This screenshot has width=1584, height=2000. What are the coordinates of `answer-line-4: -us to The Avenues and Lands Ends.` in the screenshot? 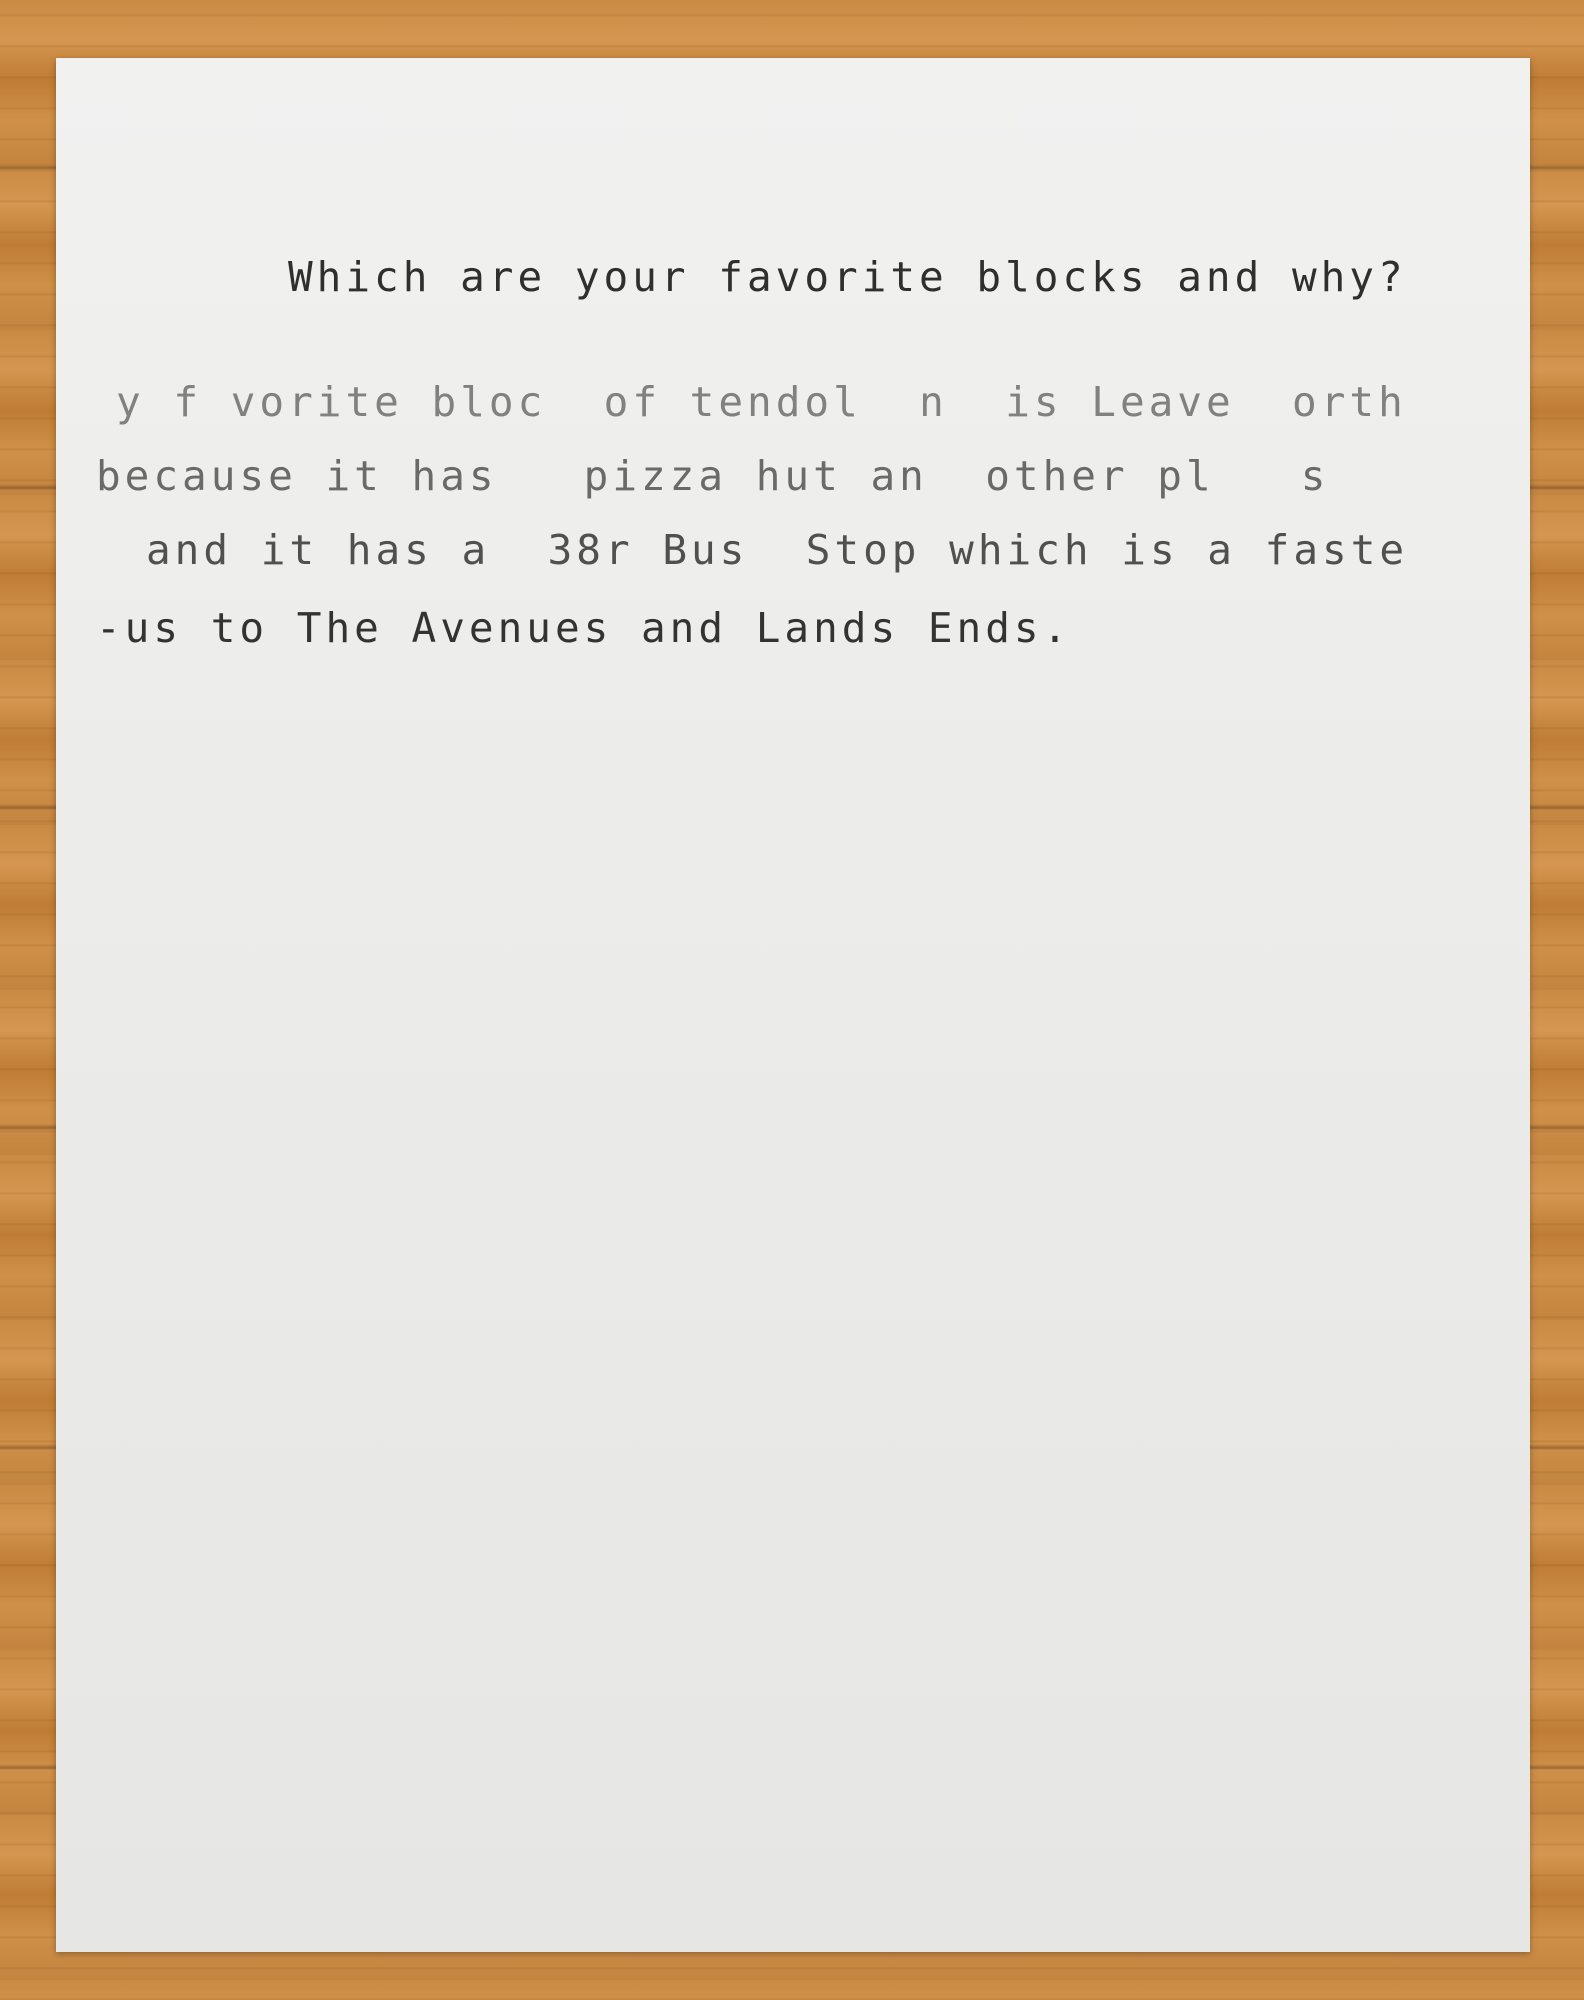 It's located at (584, 628).